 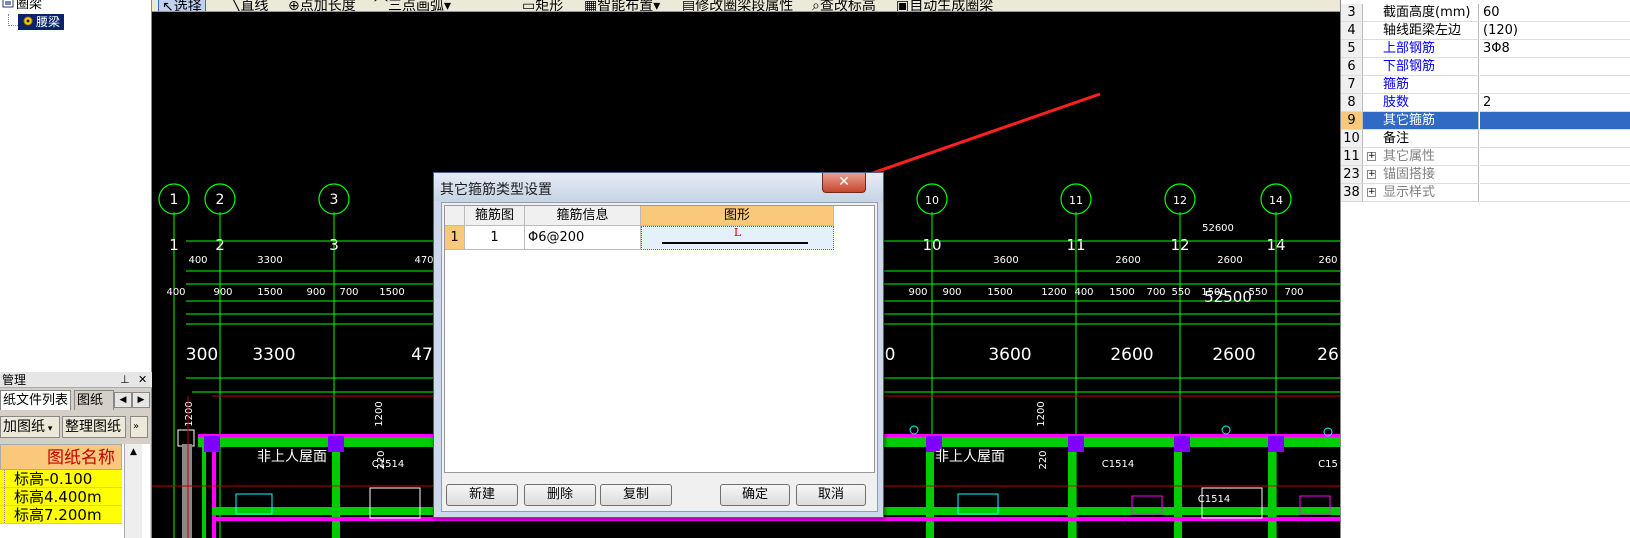 I want to click on property-row: 6 下部钢筋, so click(x=1485, y=67).